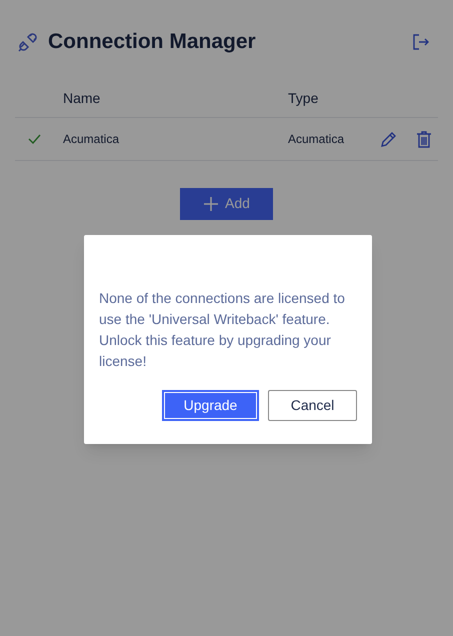 Image resolution: width=453 pixels, height=636 pixels. What do you see at coordinates (222, 330) in the screenshot?
I see `dialog-message: None of the connections are licensed to use the 'Universal Writeback' feature. Unlock this feature by upgrading your license!` at bounding box center [222, 330].